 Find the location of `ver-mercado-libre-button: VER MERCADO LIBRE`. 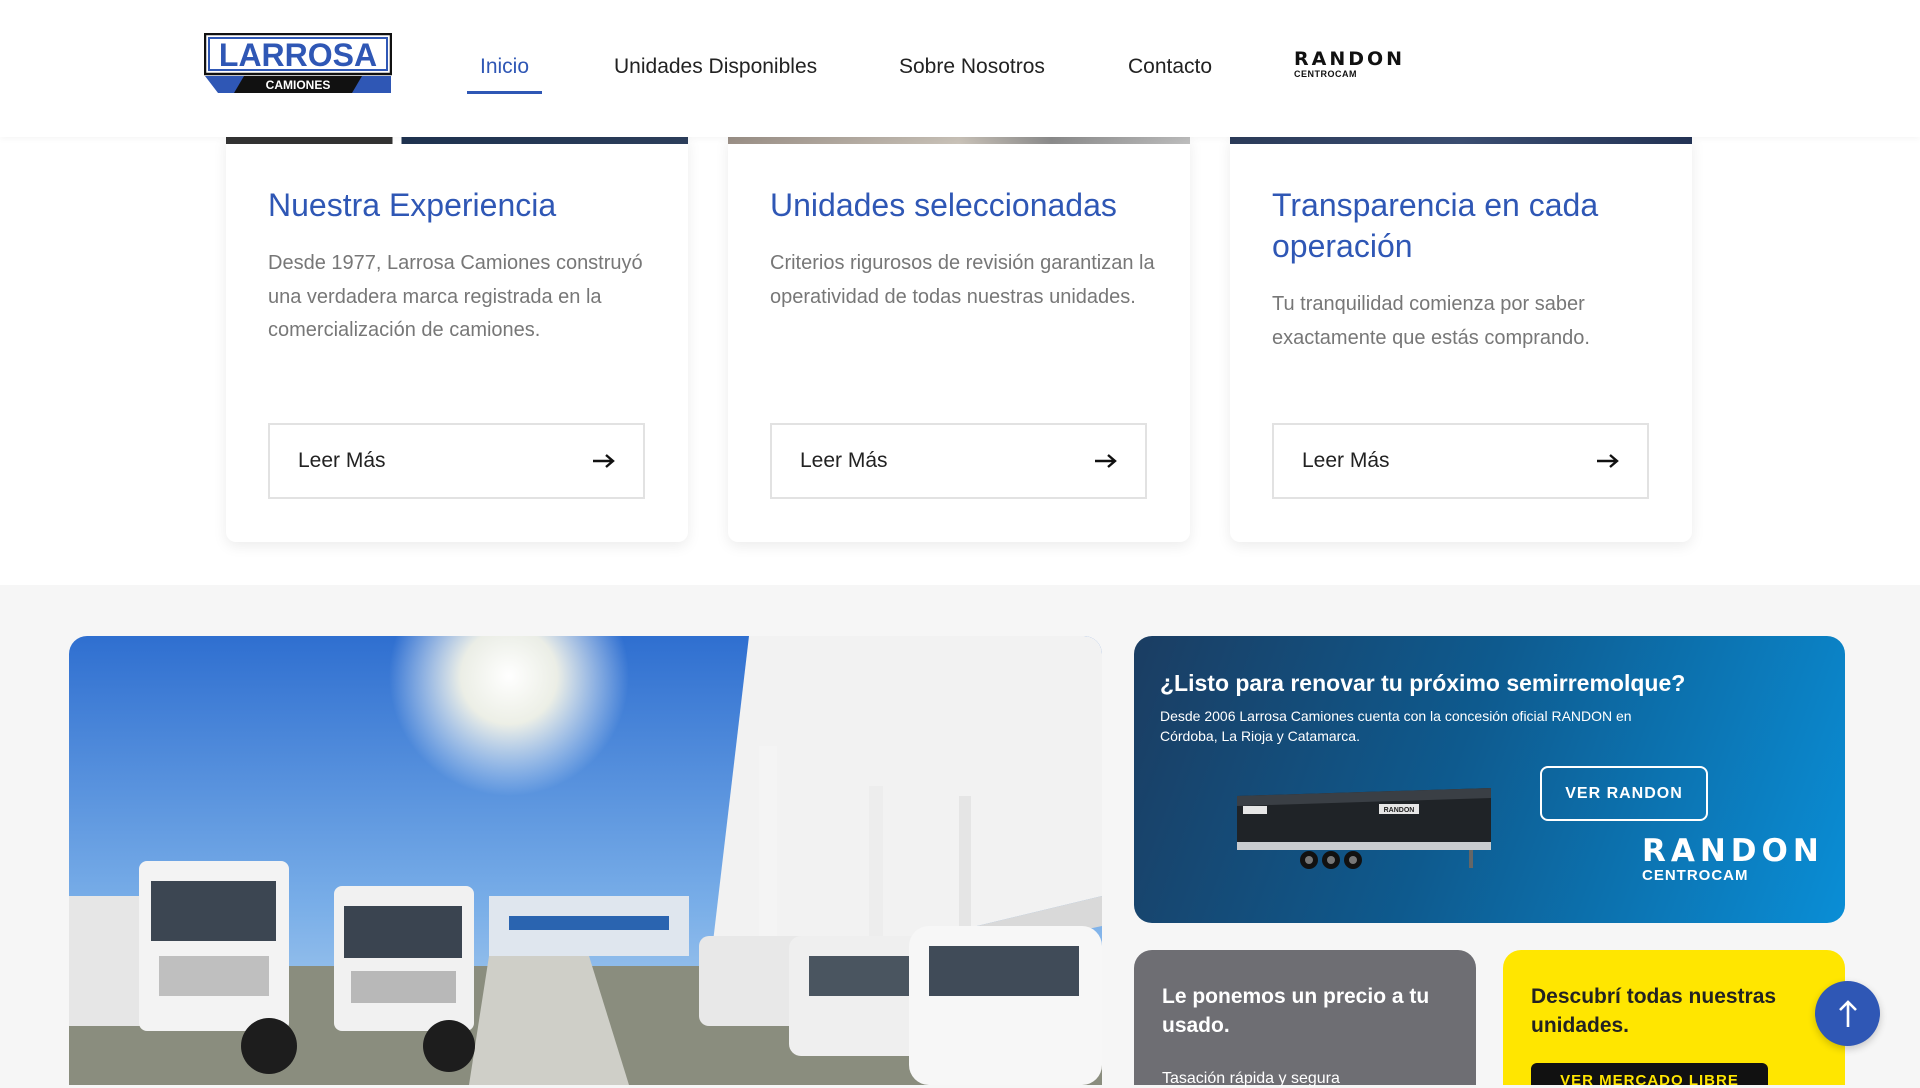

ver-mercado-libre-button: VER MERCADO LIBRE is located at coordinates (1649, 1074).